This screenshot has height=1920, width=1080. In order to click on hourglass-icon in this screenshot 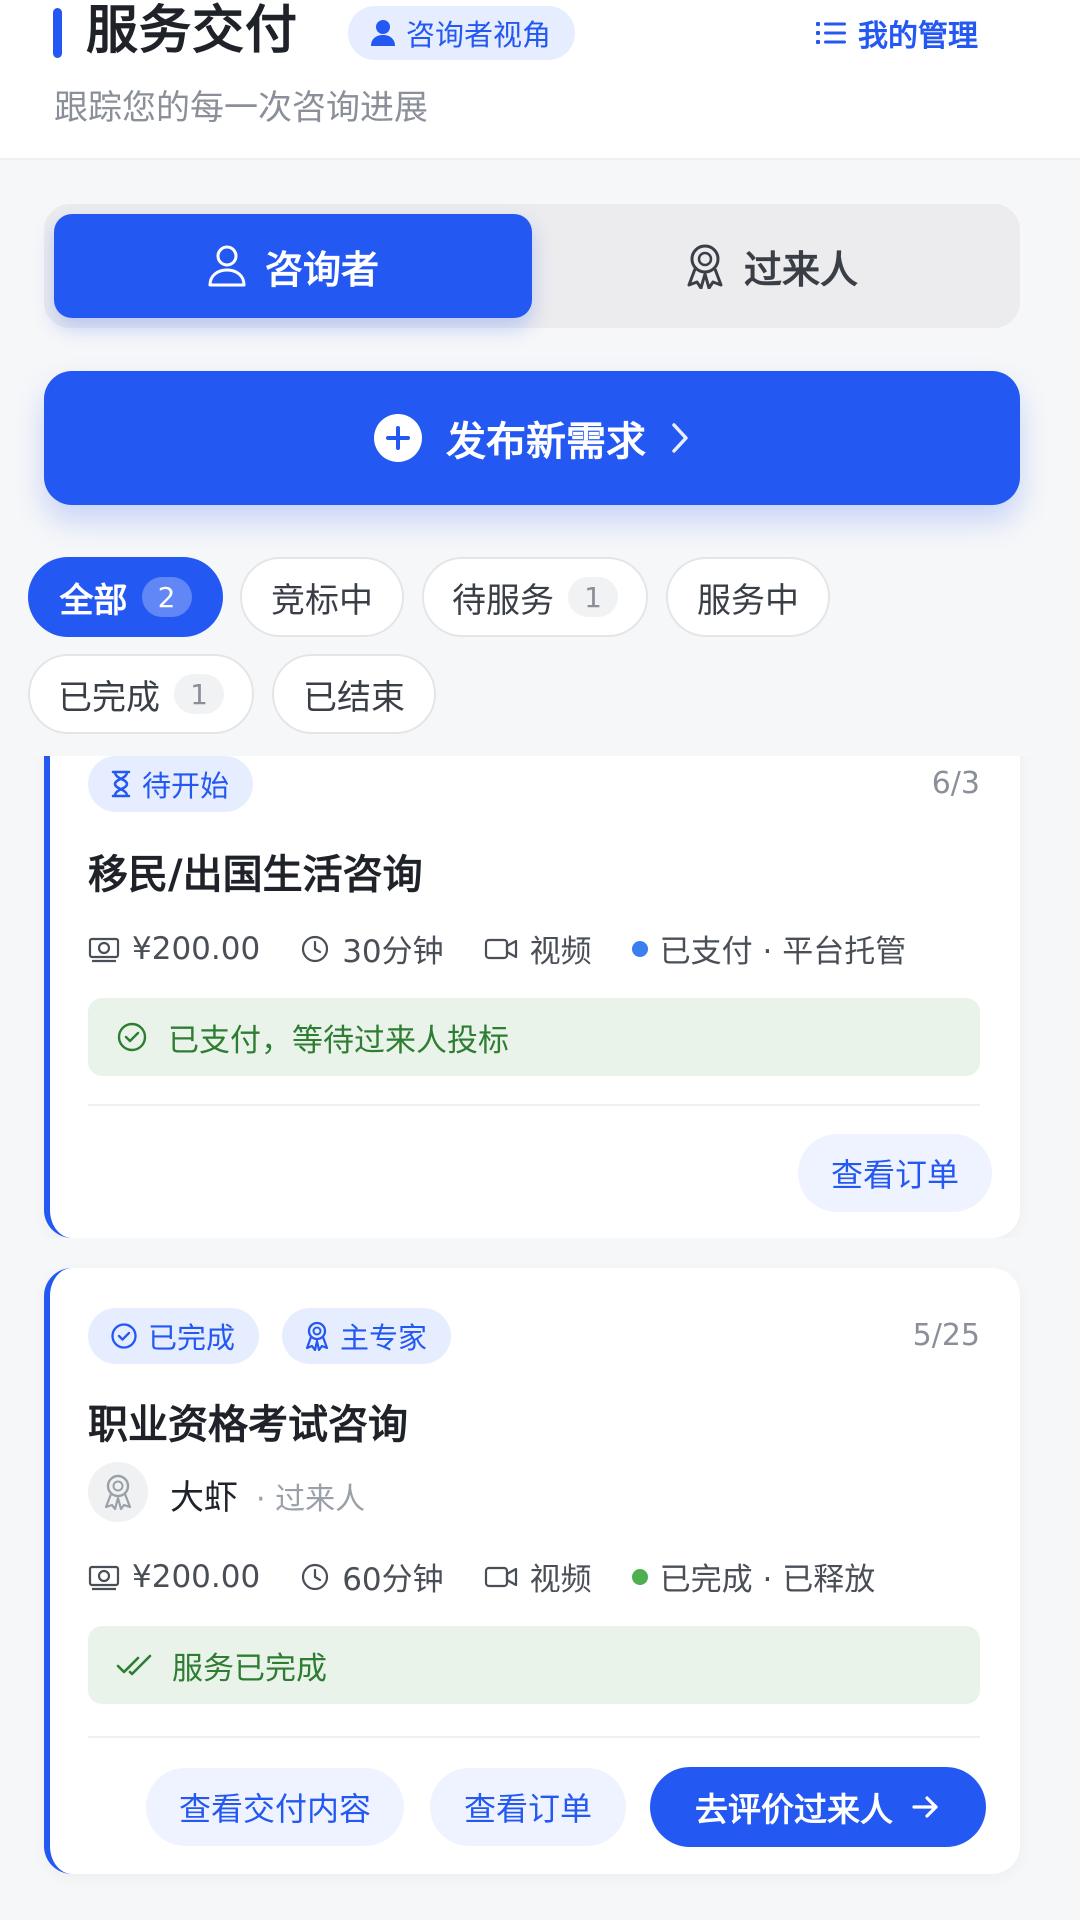, I will do `click(121, 784)`.